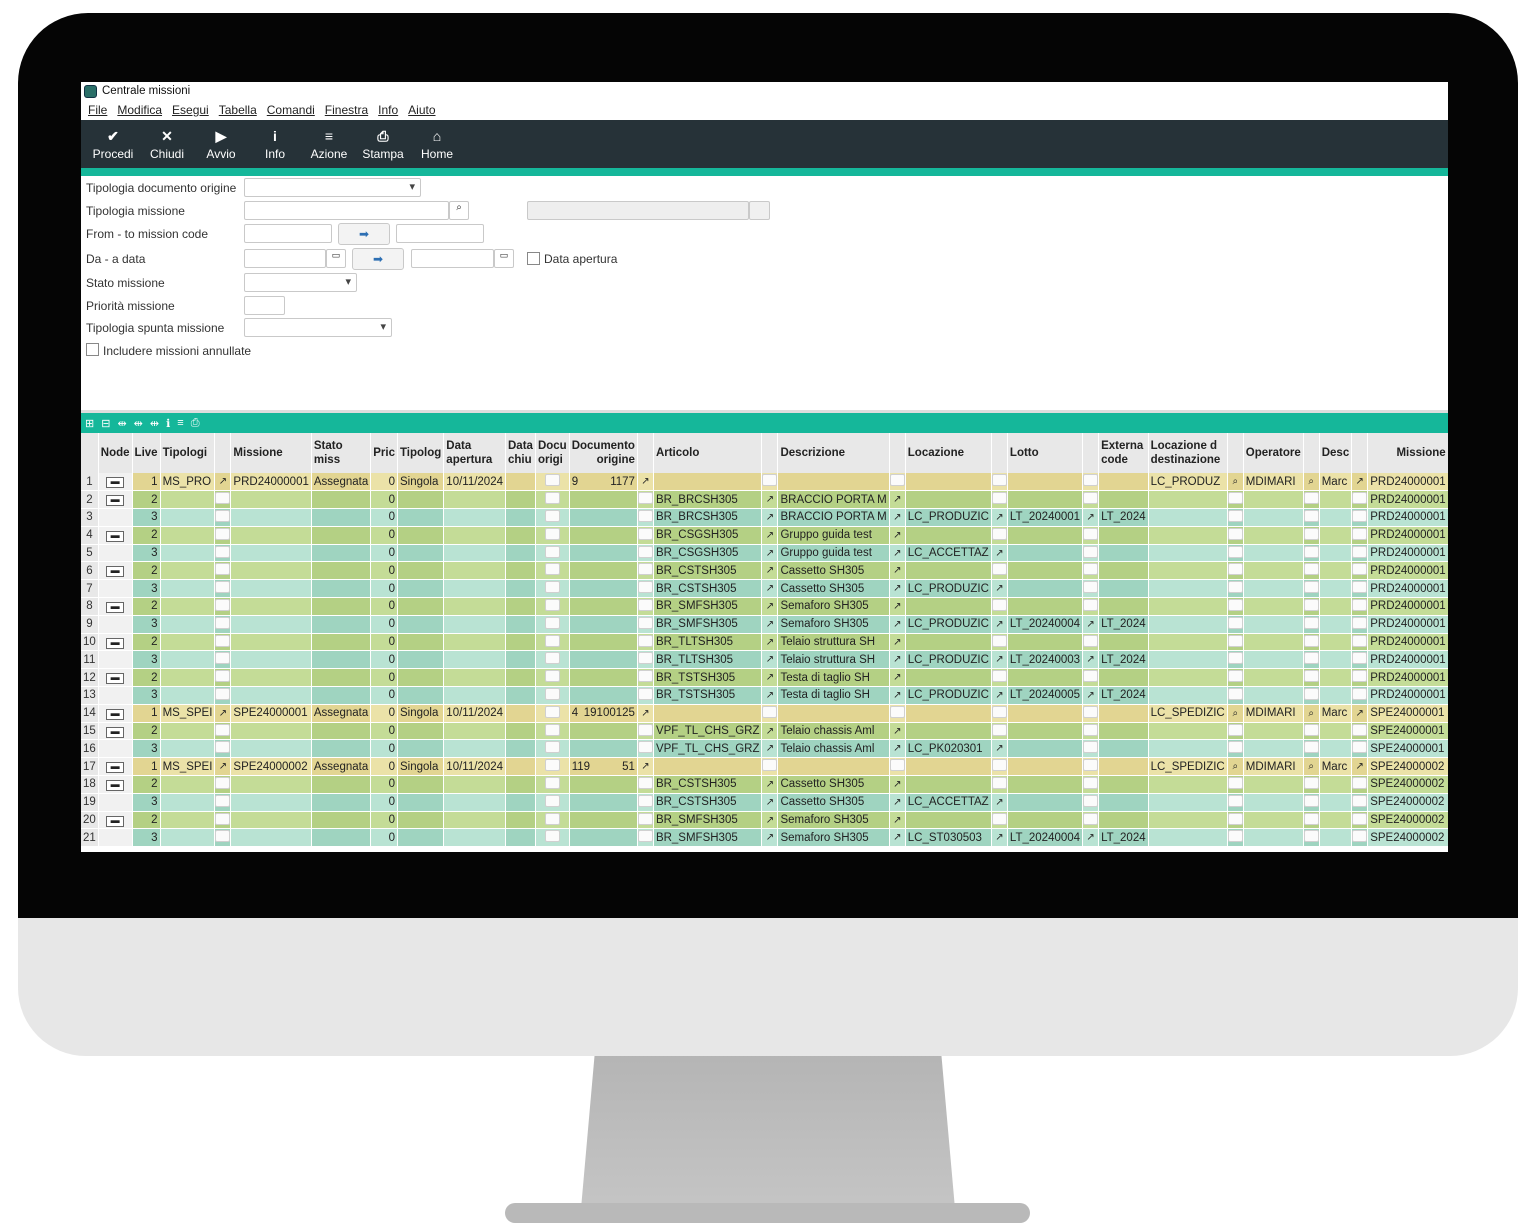 The height and width of the screenshot is (1227, 1536). What do you see at coordinates (833, 767) in the screenshot?
I see `desc-cell` at bounding box center [833, 767].